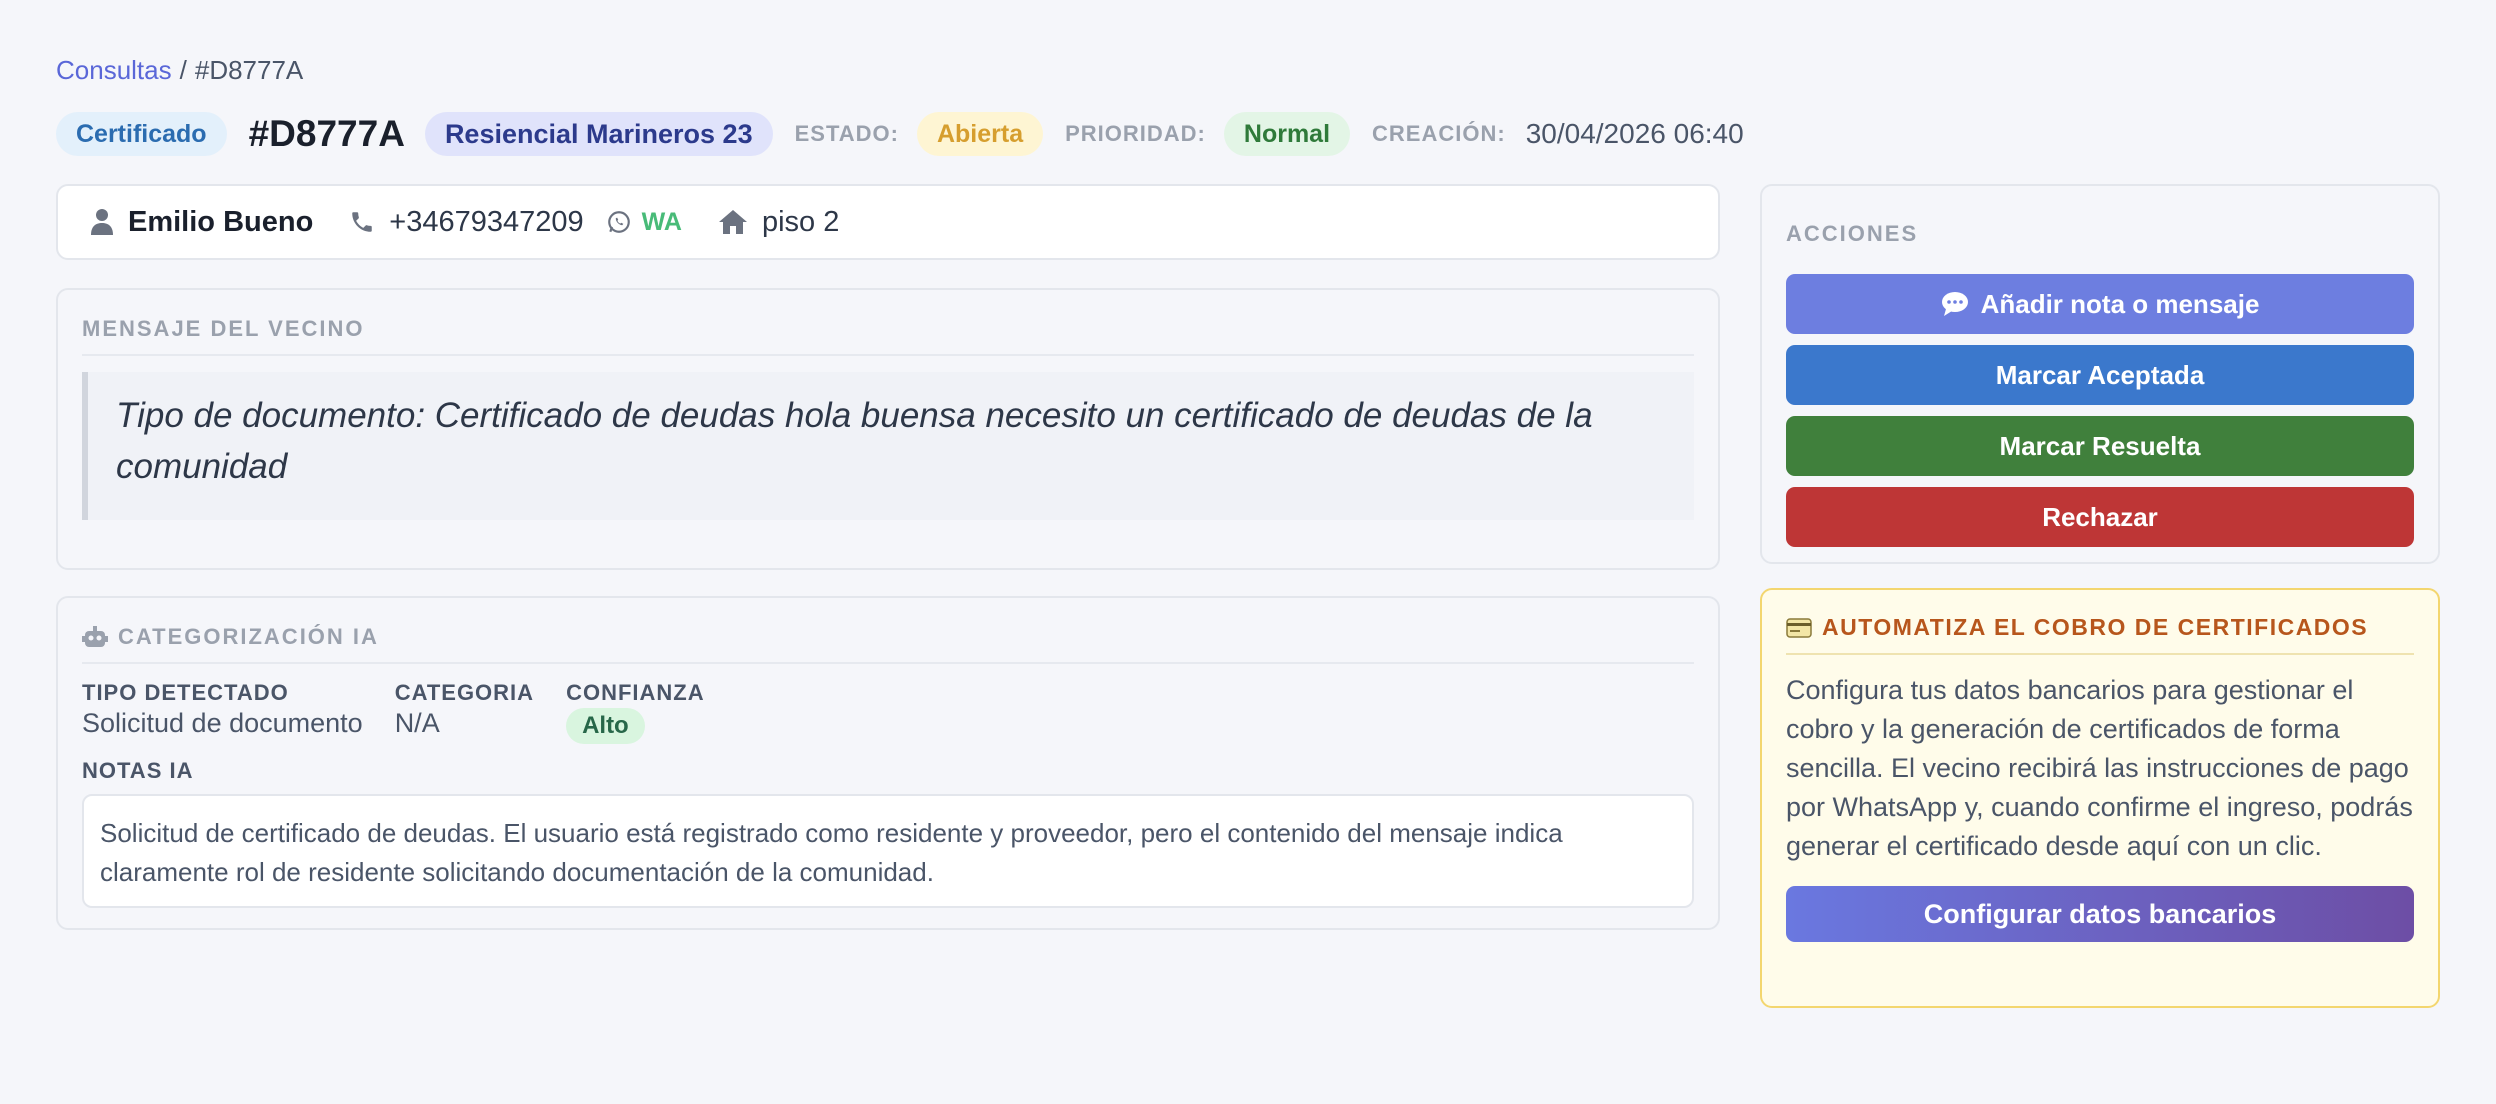  What do you see at coordinates (486, 221) in the screenshot?
I see `contact-phone: +34679347209` at bounding box center [486, 221].